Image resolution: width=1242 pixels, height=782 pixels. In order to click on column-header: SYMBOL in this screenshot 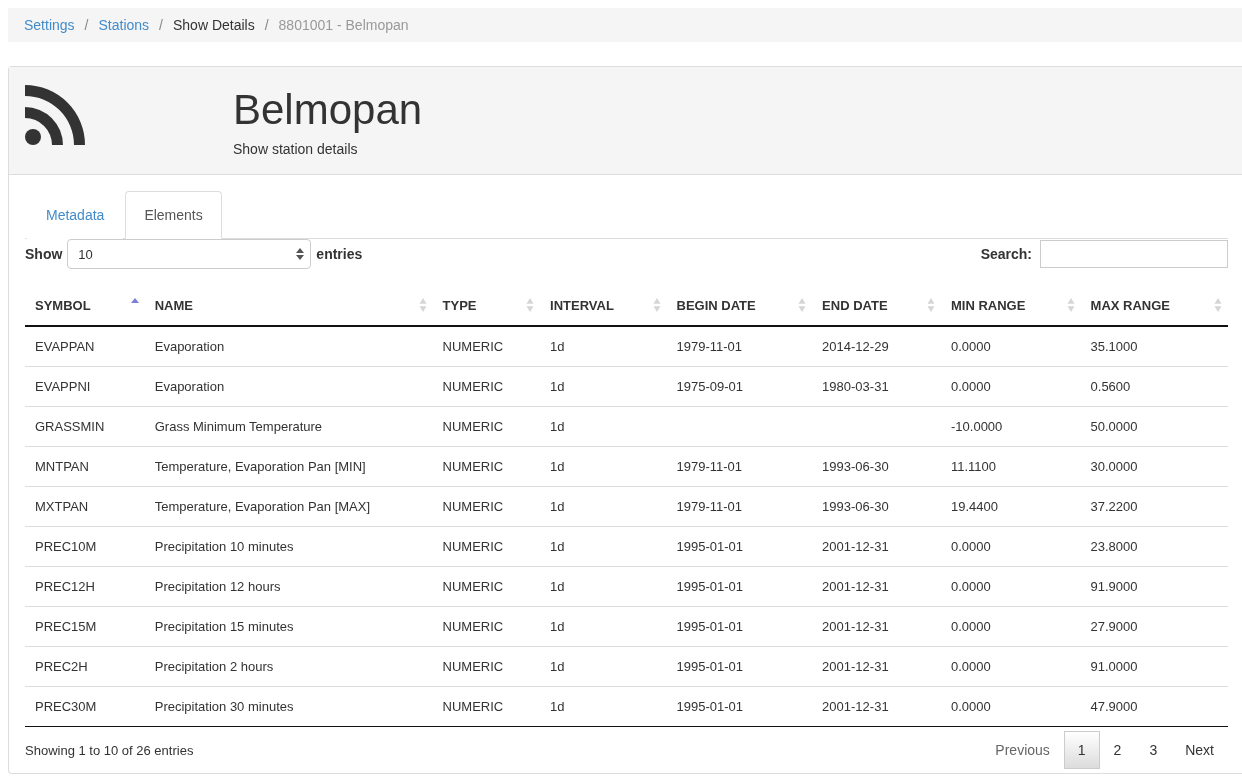, I will do `click(85, 305)`.